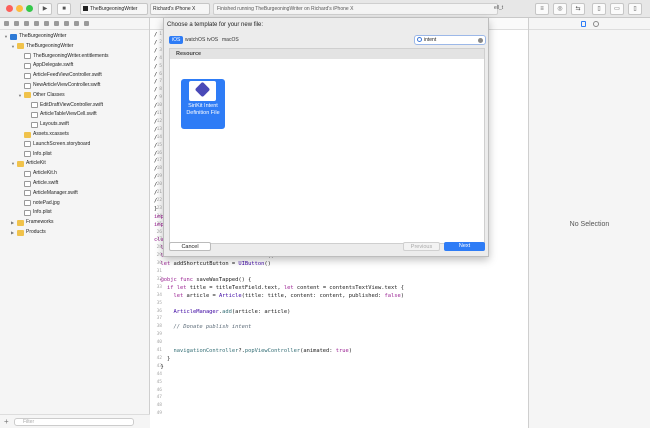 The height and width of the screenshot is (428, 650). Describe the element at coordinates (42, 212) in the screenshot. I see `navigator-item-label: Info.plist` at that location.